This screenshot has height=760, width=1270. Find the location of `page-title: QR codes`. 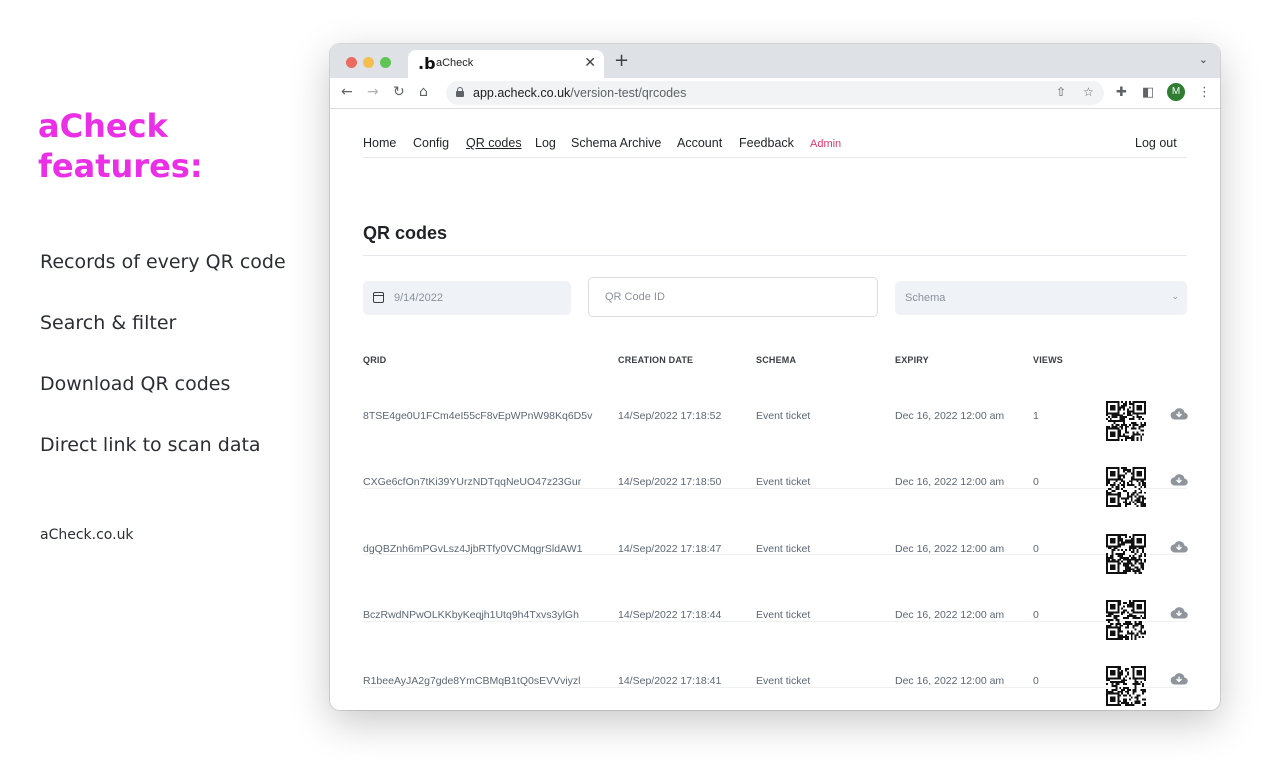

page-title: QR codes is located at coordinates (405, 233).